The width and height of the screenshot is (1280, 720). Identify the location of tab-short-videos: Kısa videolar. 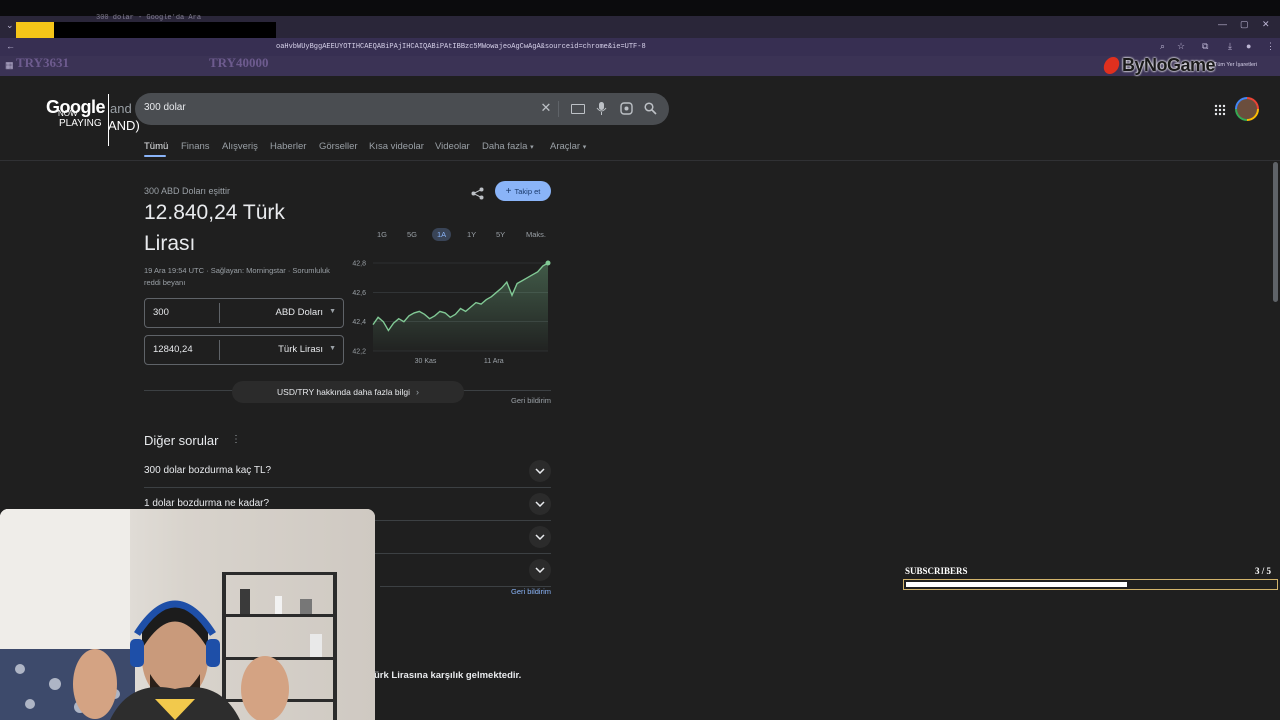
(396, 146).